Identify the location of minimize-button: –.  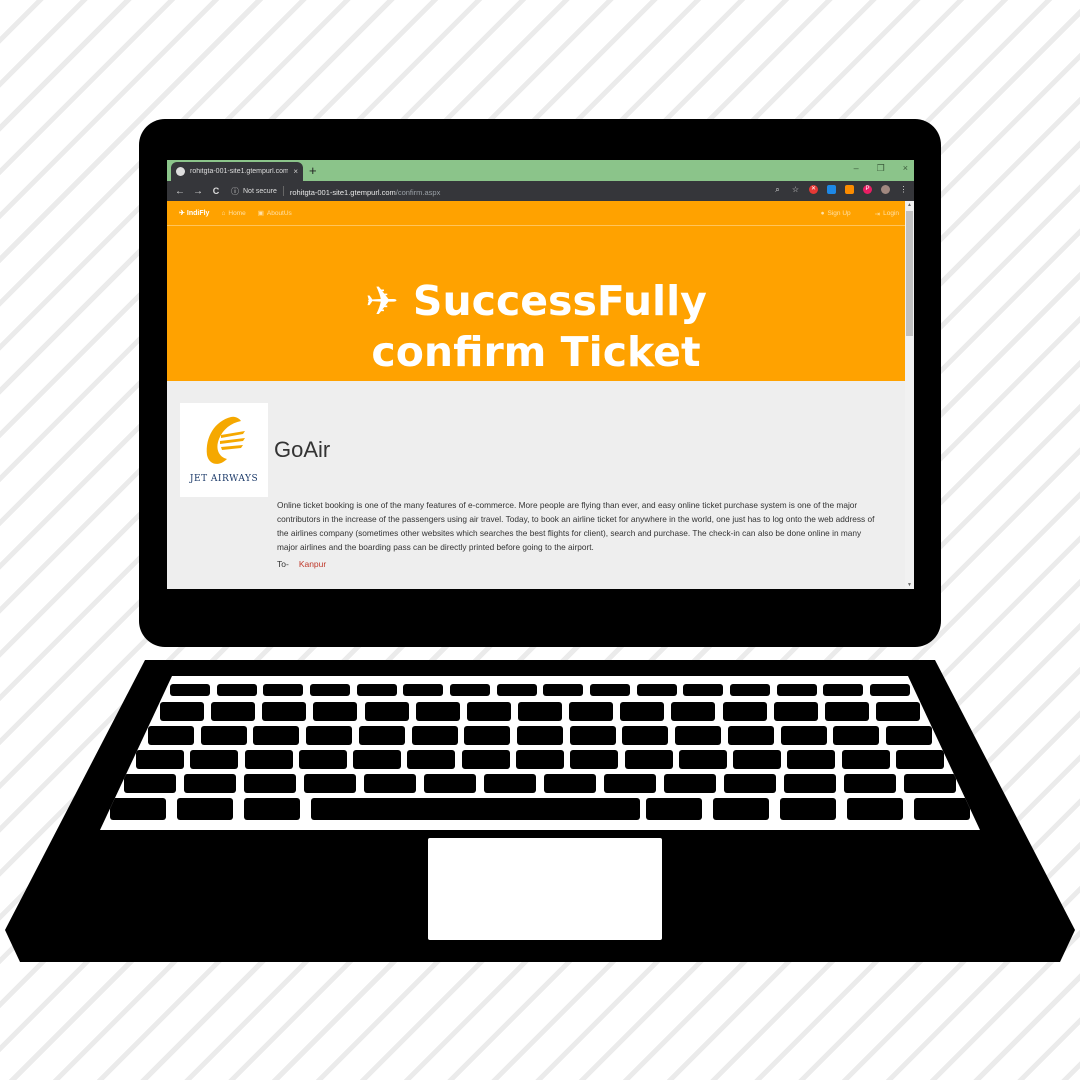
(856, 168).